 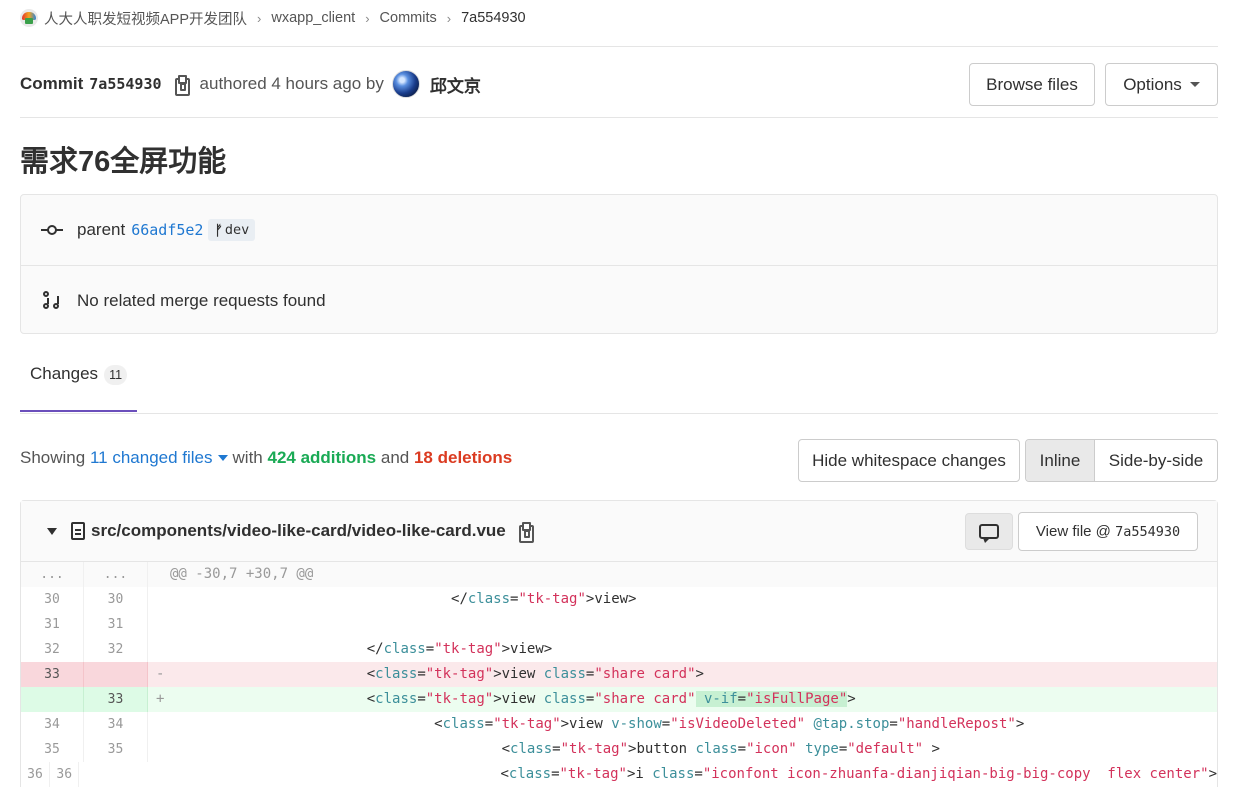 I want to click on authored-text: authored 4 hours ago by, so click(x=291, y=83).